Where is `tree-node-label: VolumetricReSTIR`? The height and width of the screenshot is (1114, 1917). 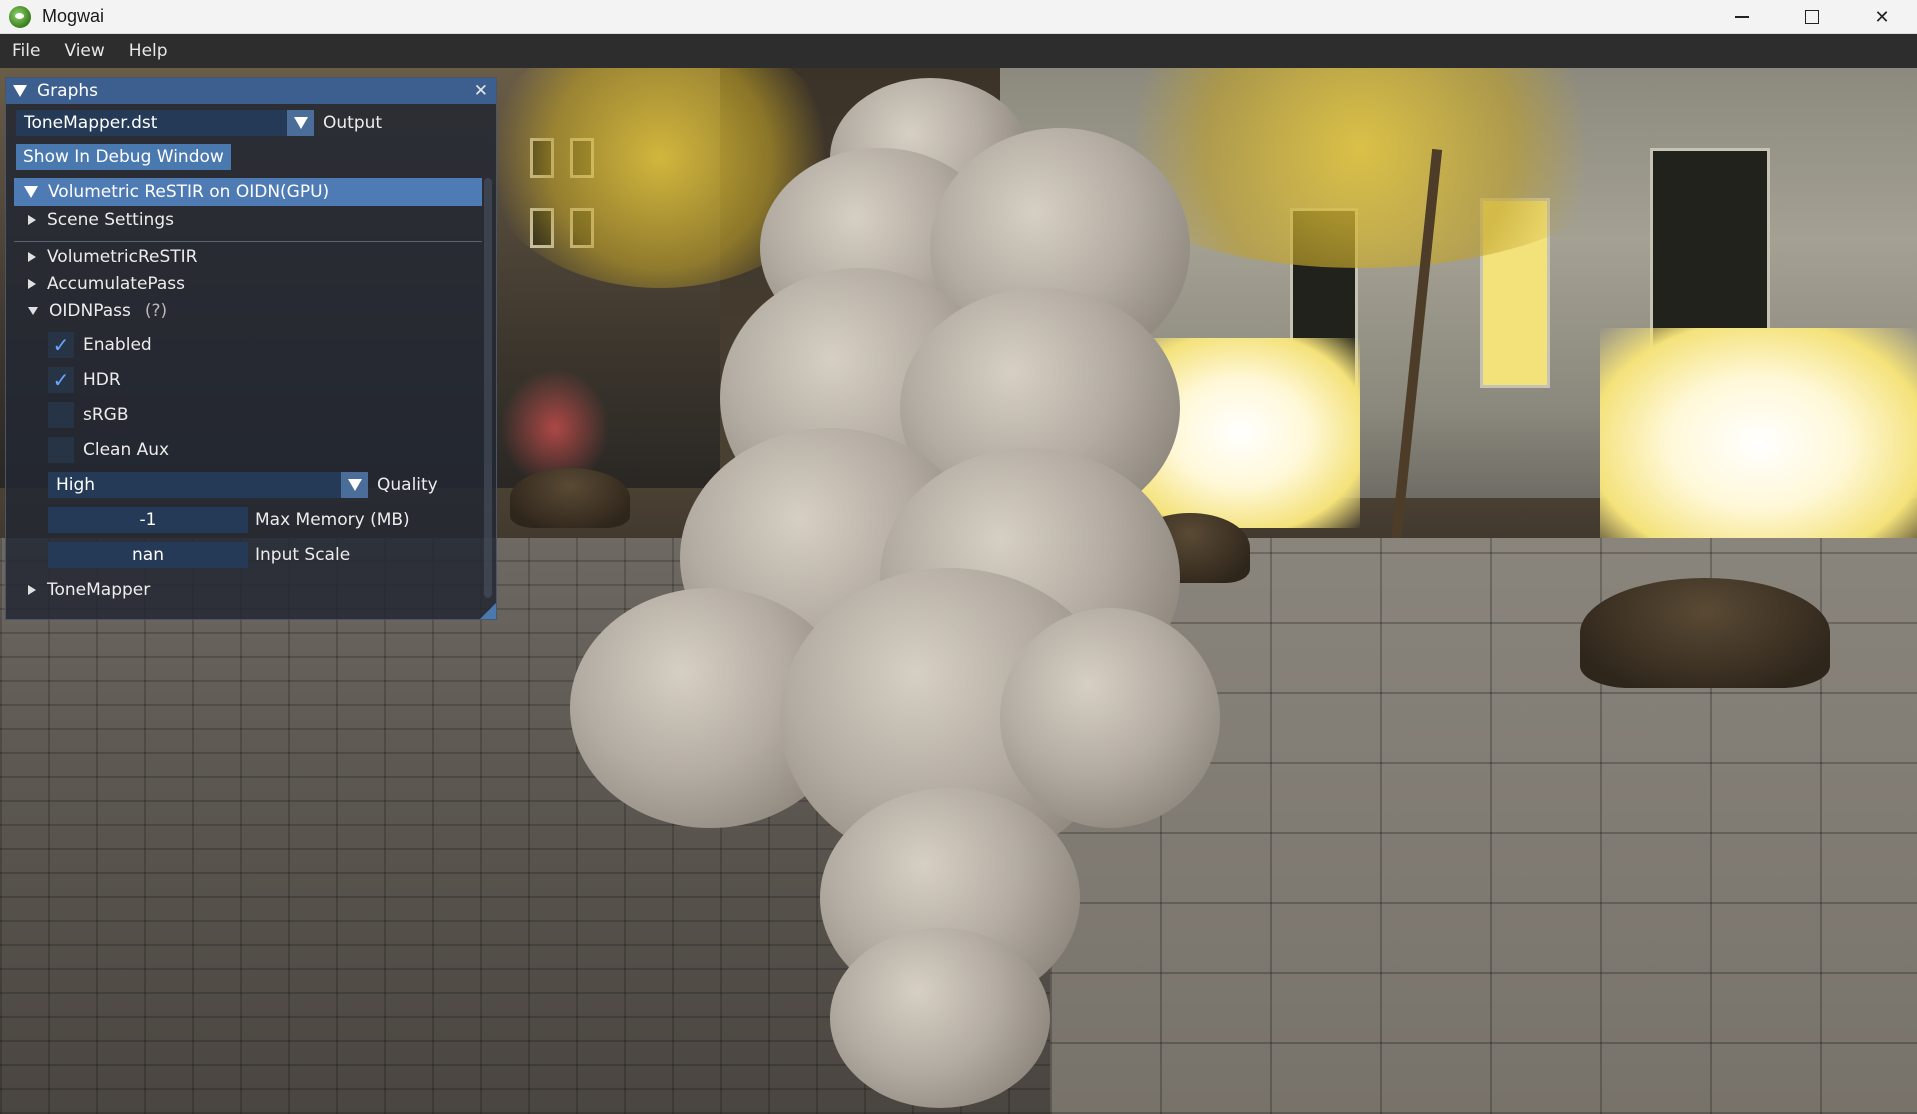
tree-node-label: VolumetricReSTIR is located at coordinates (122, 257).